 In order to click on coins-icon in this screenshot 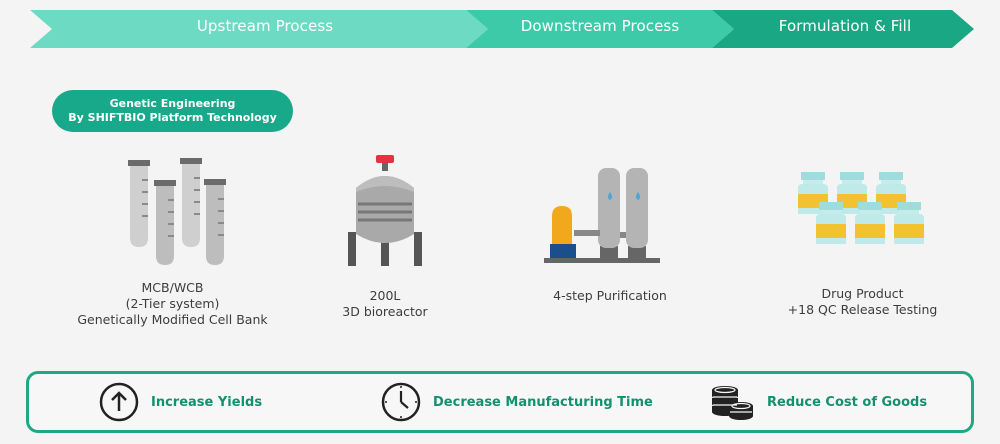, I will do `click(732, 403)`.